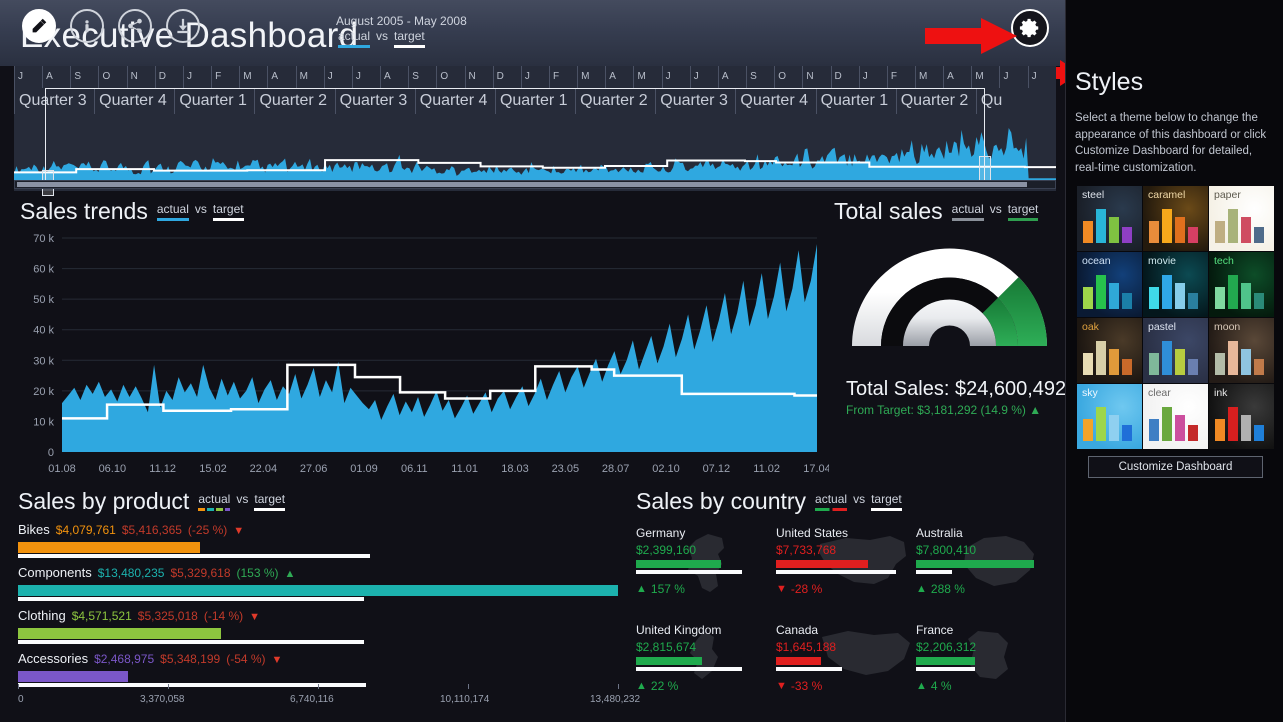  Describe the element at coordinates (135, 26) in the screenshot. I see `share-button` at that location.